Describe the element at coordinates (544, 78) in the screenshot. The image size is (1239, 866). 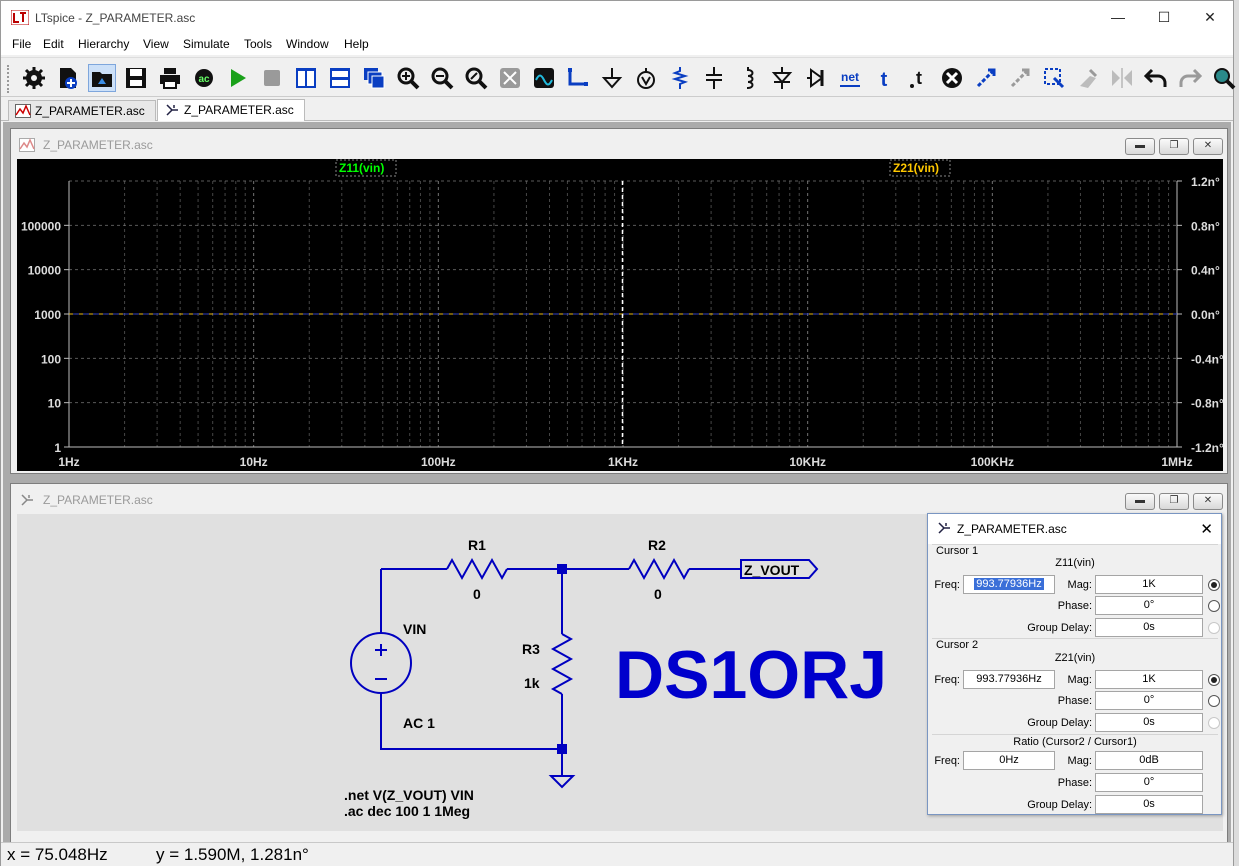
I see `waveform-icon` at that location.